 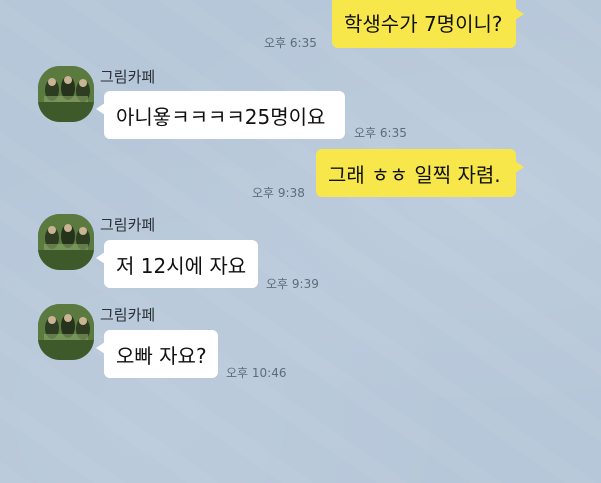 What do you see at coordinates (256, 373) in the screenshot?
I see `message-timestamp: 오후 10:46` at bounding box center [256, 373].